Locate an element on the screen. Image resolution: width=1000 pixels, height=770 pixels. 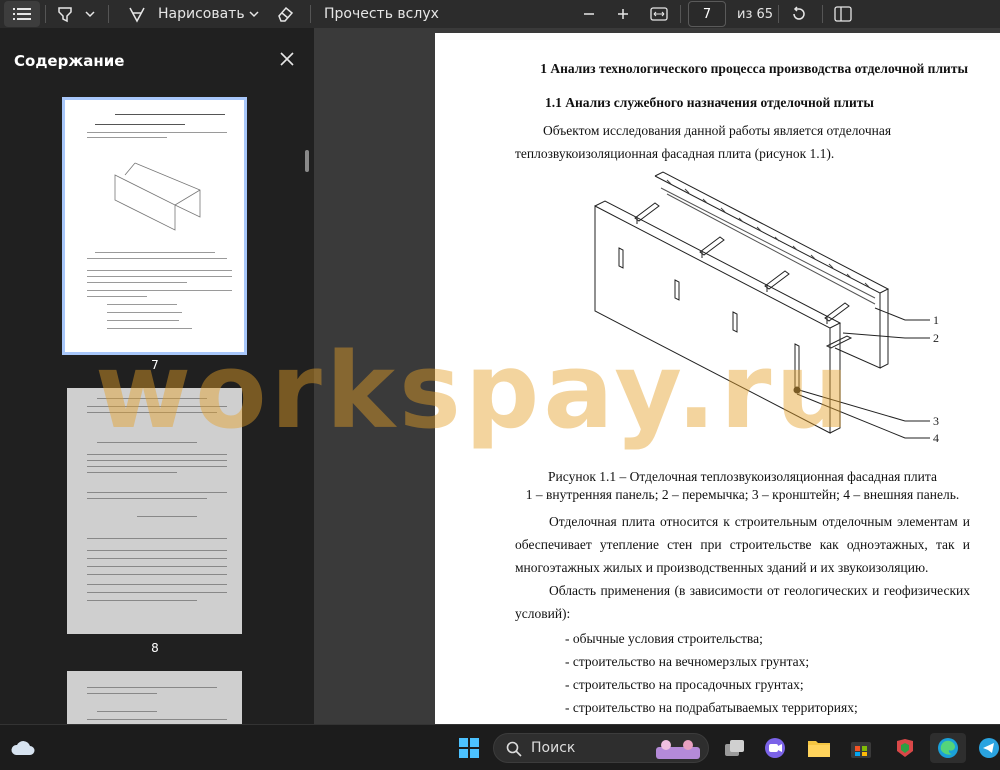
zoom-out-button is located at coordinates (589, 14).